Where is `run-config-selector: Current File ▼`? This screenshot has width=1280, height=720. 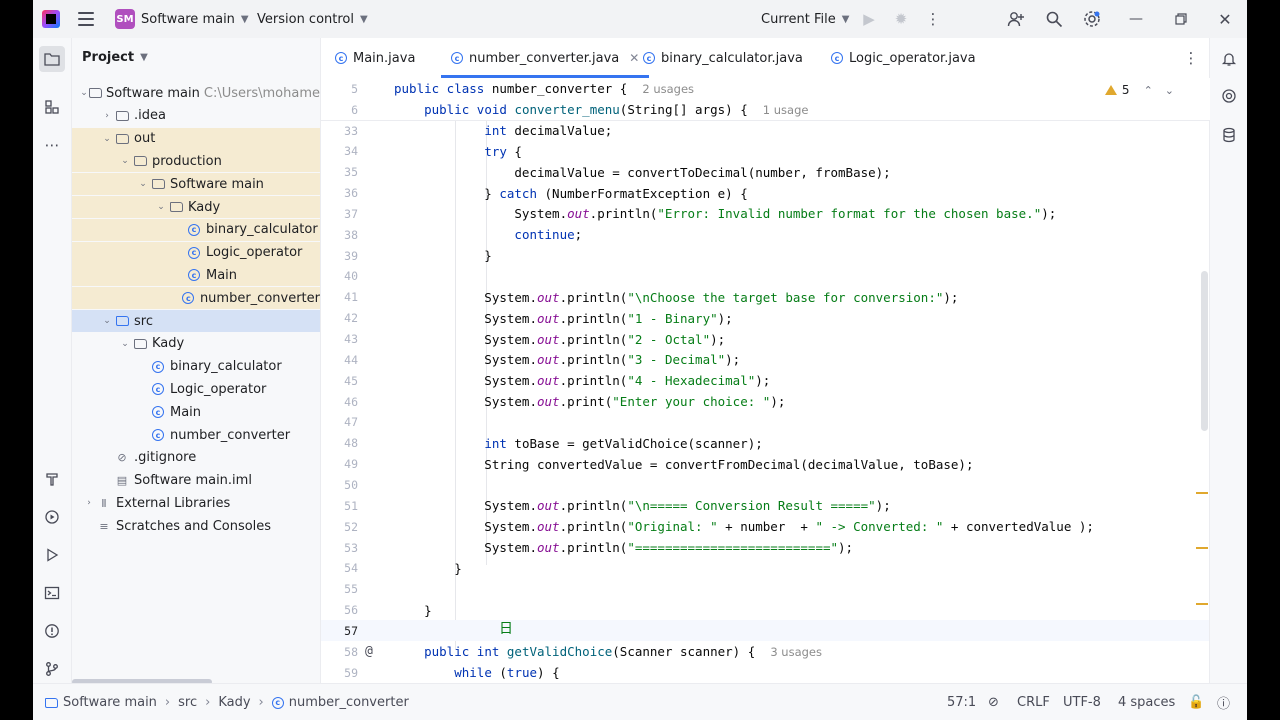 run-config-selector: Current File ▼ is located at coordinates (805, 19).